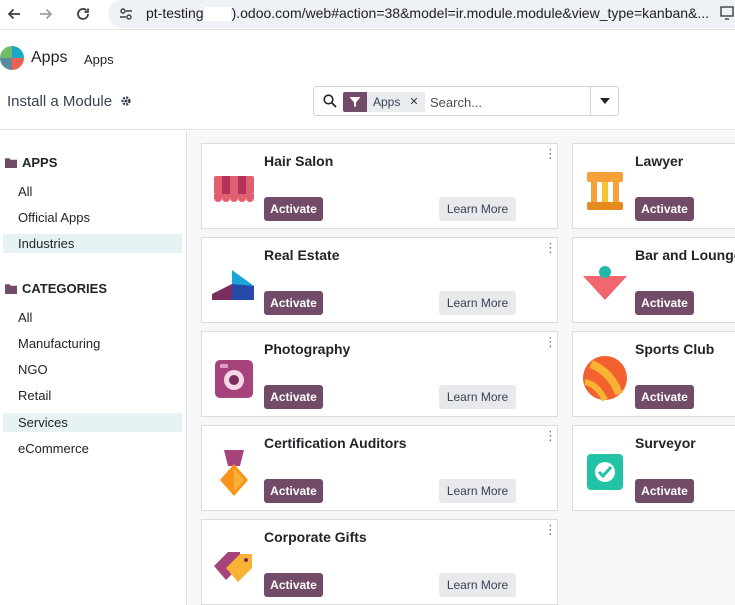 This screenshot has width=735, height=605. I want to click on module-title: Surveyor, so click(665, 443).